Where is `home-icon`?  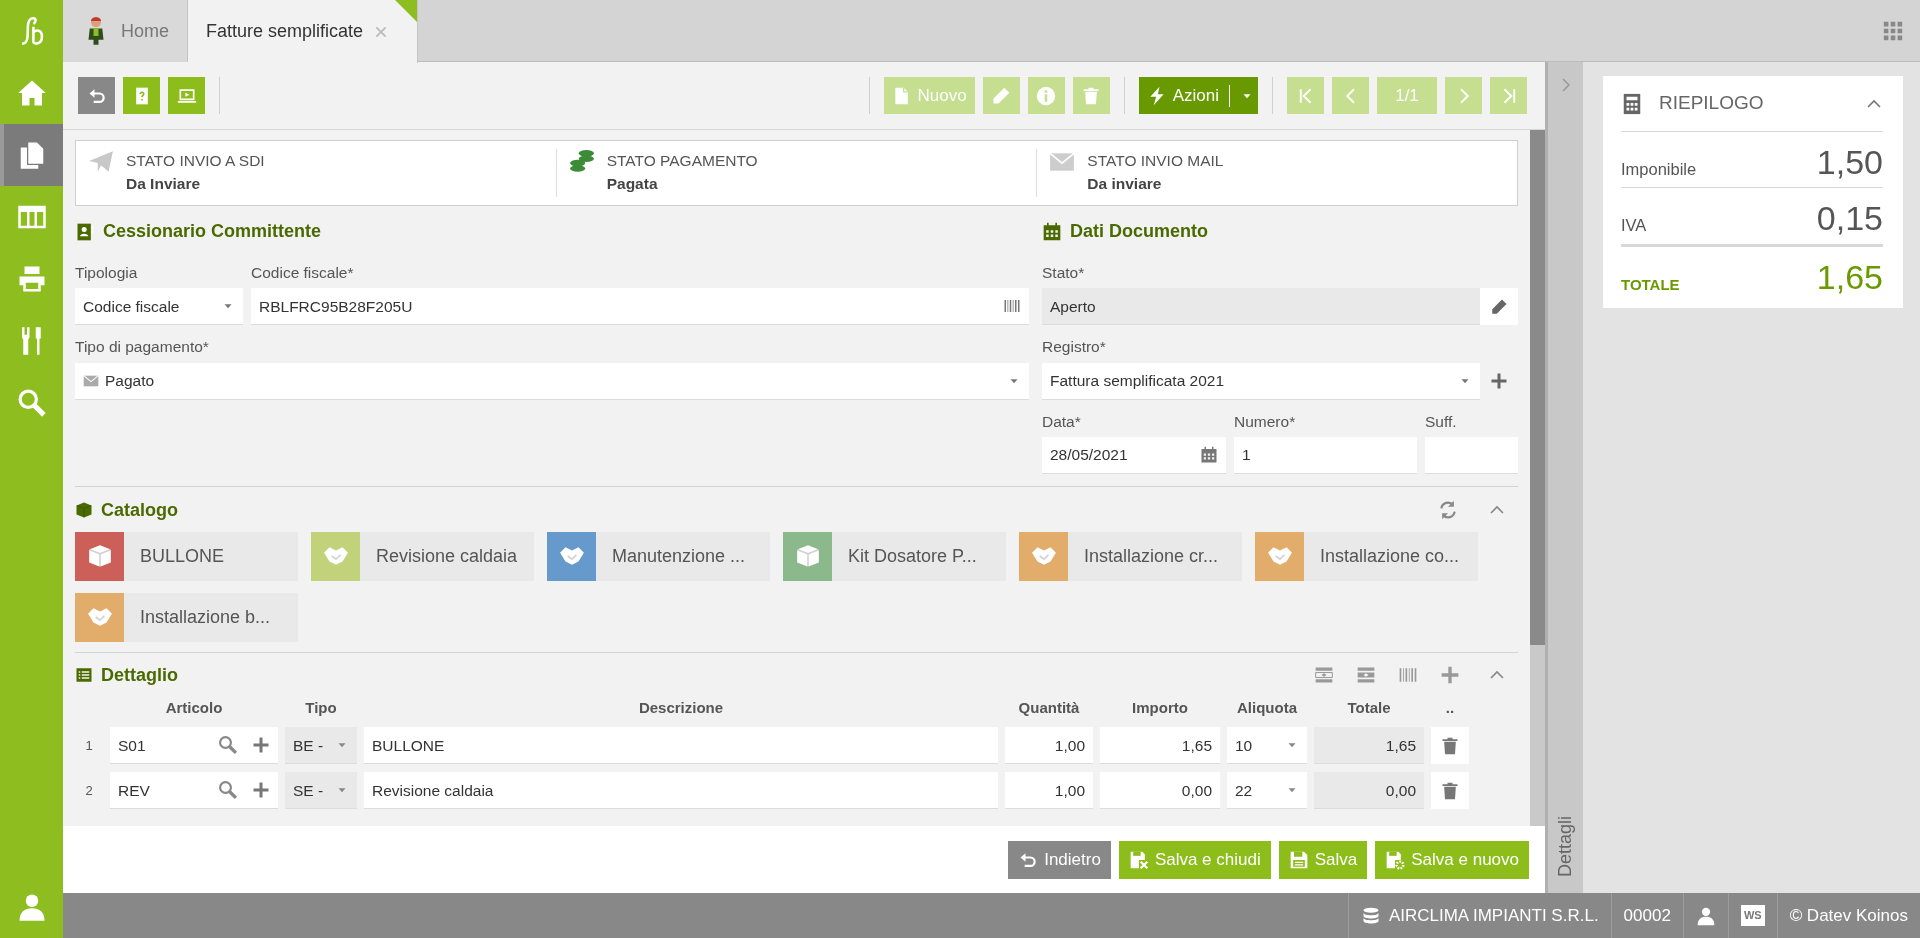 home-icon is located at coordinates (31, 93).